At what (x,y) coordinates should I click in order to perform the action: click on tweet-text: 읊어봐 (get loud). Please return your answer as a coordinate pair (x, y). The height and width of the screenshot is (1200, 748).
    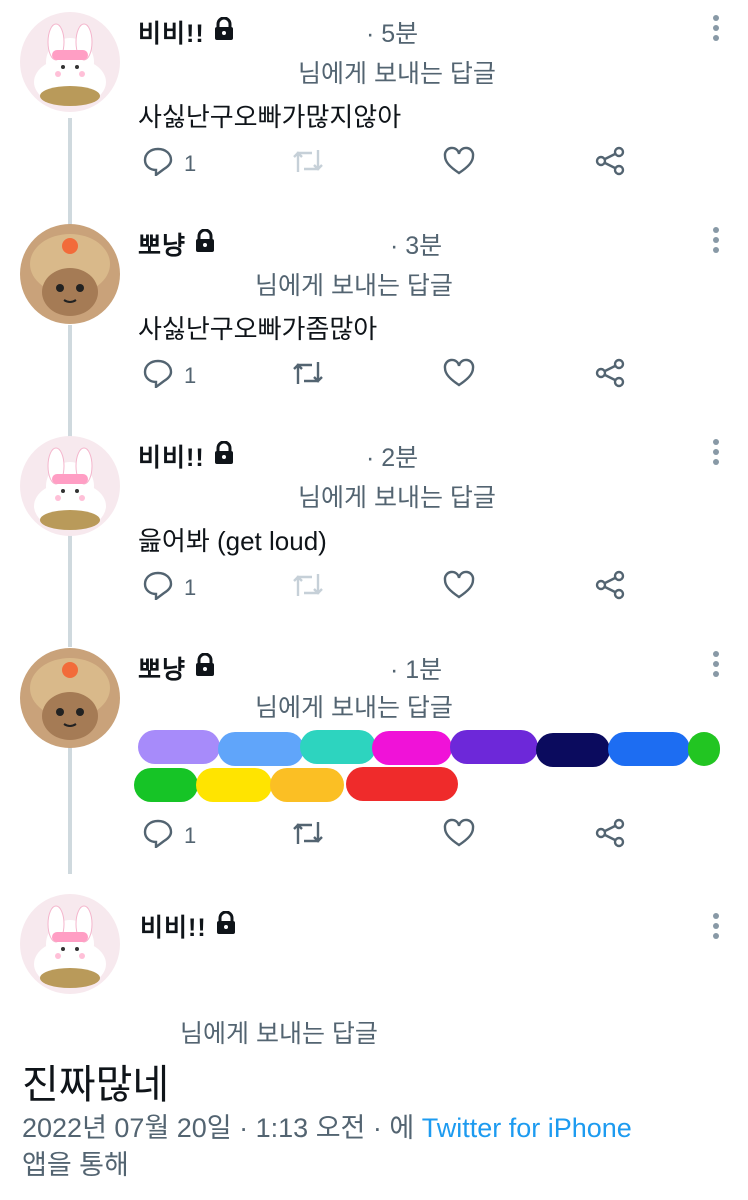
    Looking at the image, I should click on (232, 541).